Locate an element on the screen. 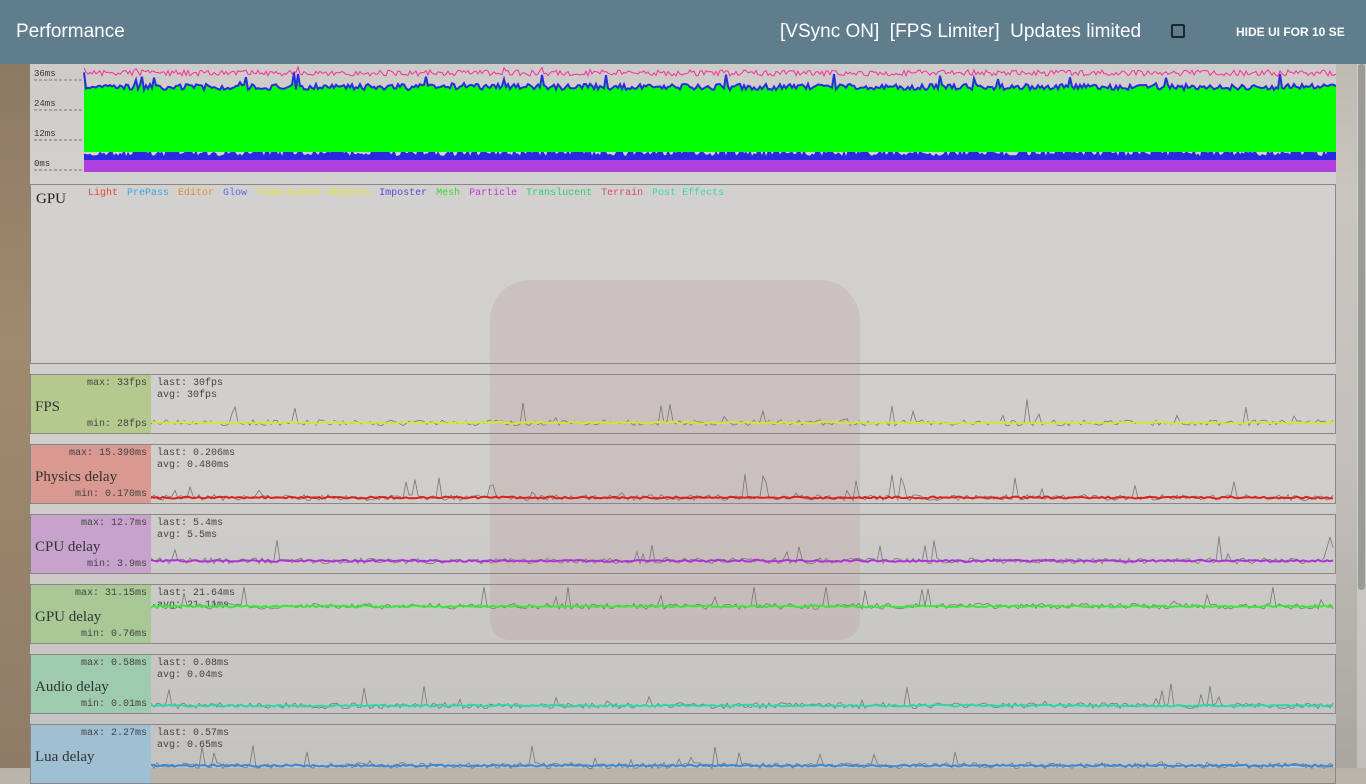 The width and height of the screenshot is (1366, 784). metric-max: max: 15.390ms is located at coordinates (107, 453).